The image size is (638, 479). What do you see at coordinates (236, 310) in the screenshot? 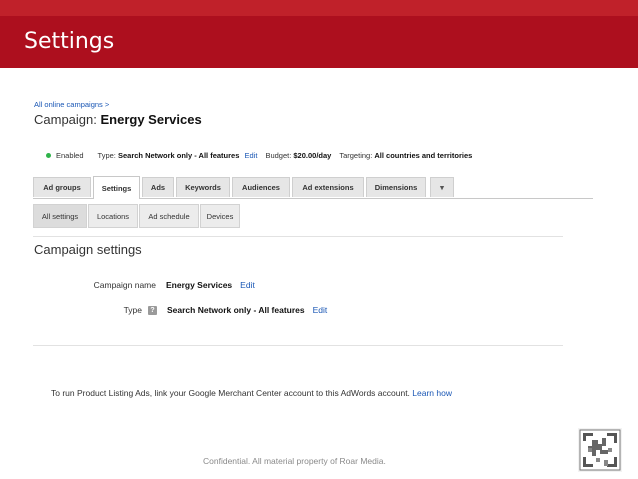
I see `campaign-type-value: Search Network only - All features` at bounding box center [236, 310].